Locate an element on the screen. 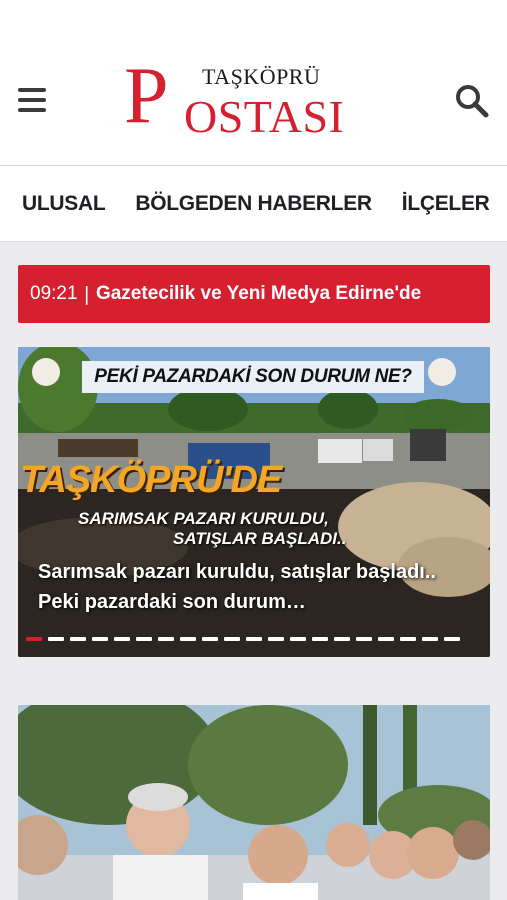 Image resolution: width=507 pixels, height=900 pixels. hamburger-menu-icon is located at coordinates (32, 100).